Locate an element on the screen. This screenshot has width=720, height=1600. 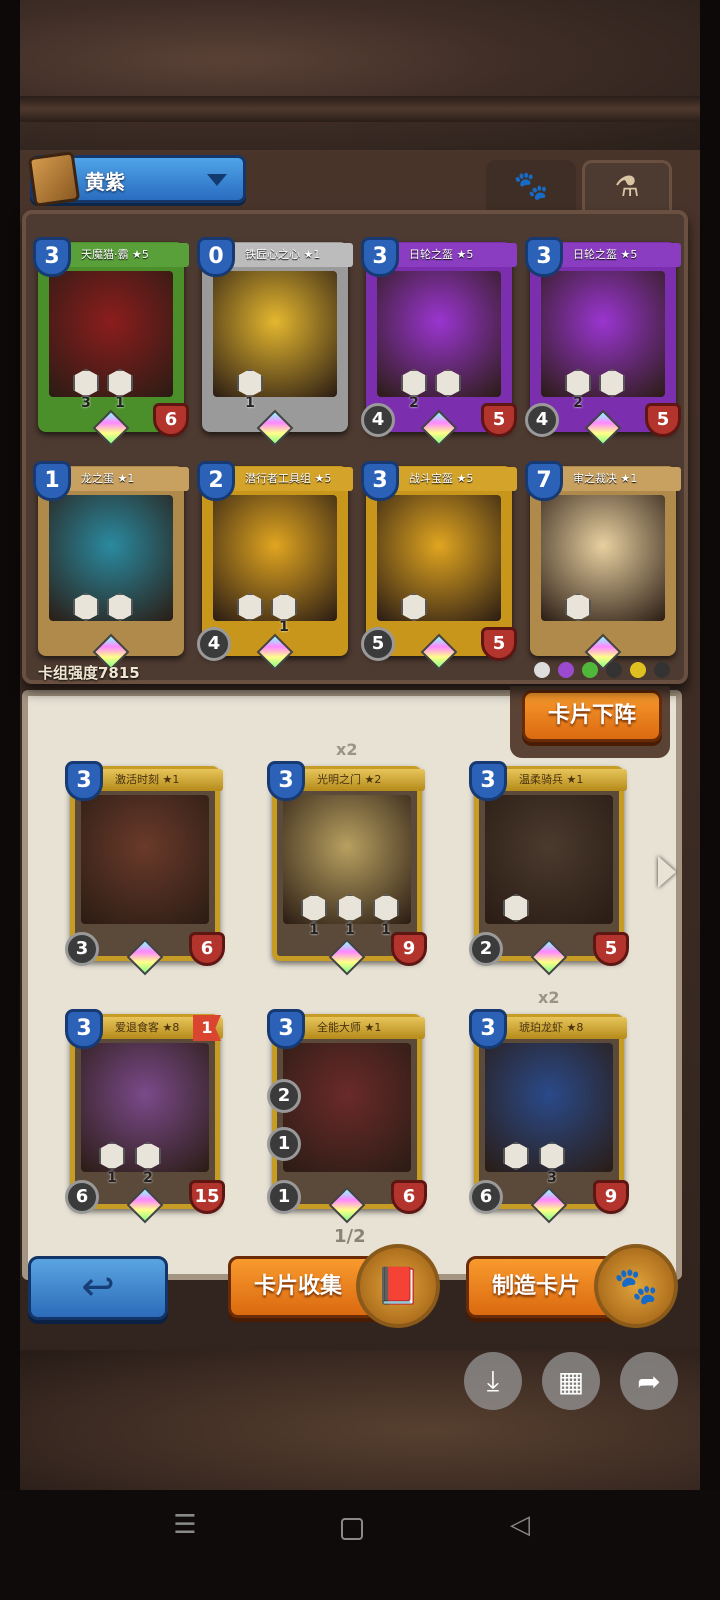
collection-card: 爱退食客 ★8 3 15 6 1 21 is located at coordinates (145, 1116).